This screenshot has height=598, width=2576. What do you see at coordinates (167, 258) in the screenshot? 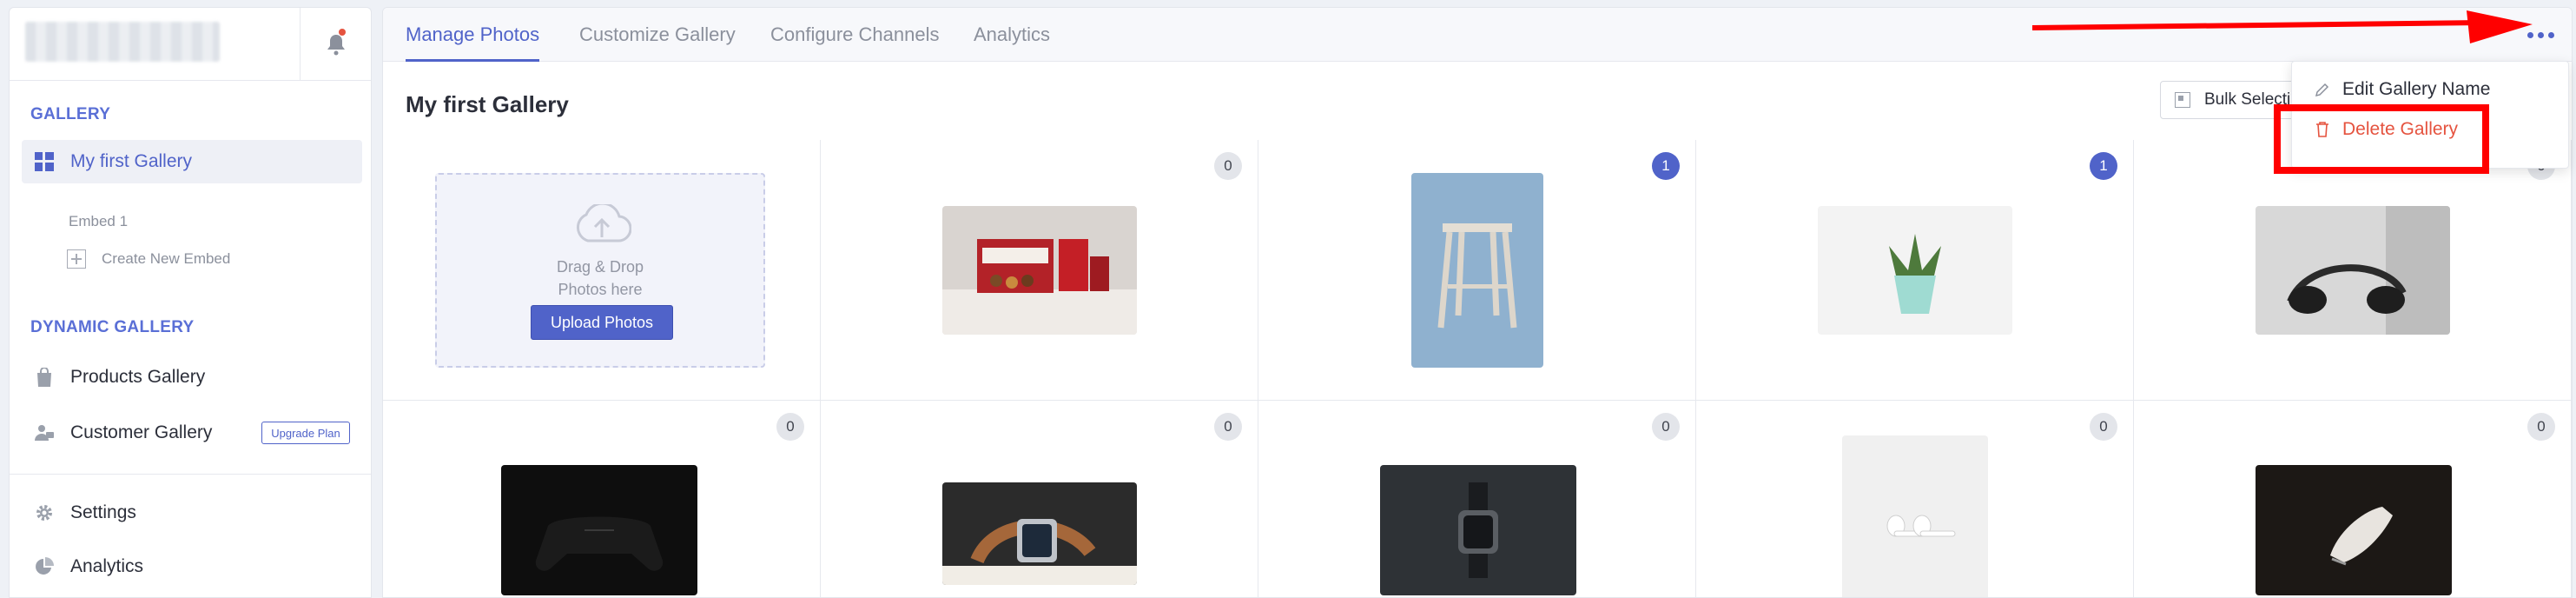
I see `create-new-embed-label: Create New Embed` at bounding box center [167, 258].